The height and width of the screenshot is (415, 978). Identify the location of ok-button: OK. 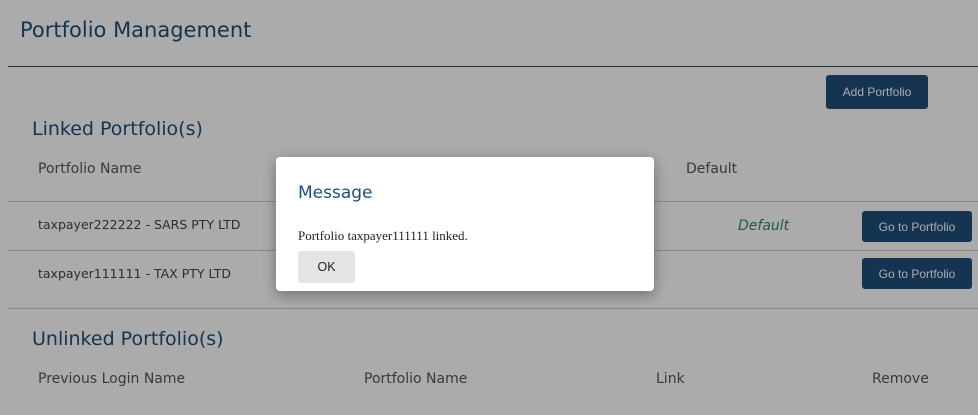
(326, 267).